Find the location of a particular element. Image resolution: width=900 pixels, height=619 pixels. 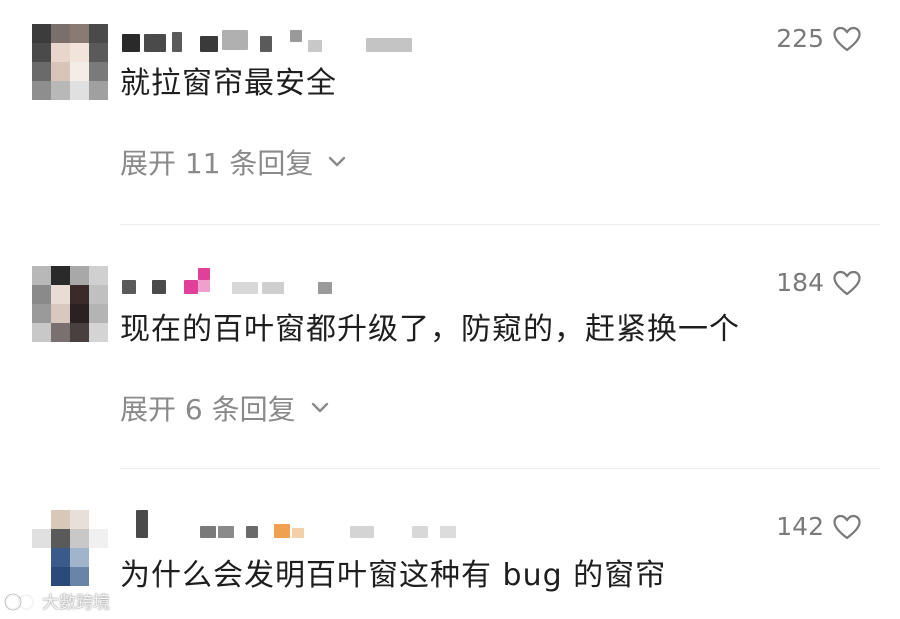

expand-replies-button: 展开 11 条回复 is located at coordinates (233, 162).